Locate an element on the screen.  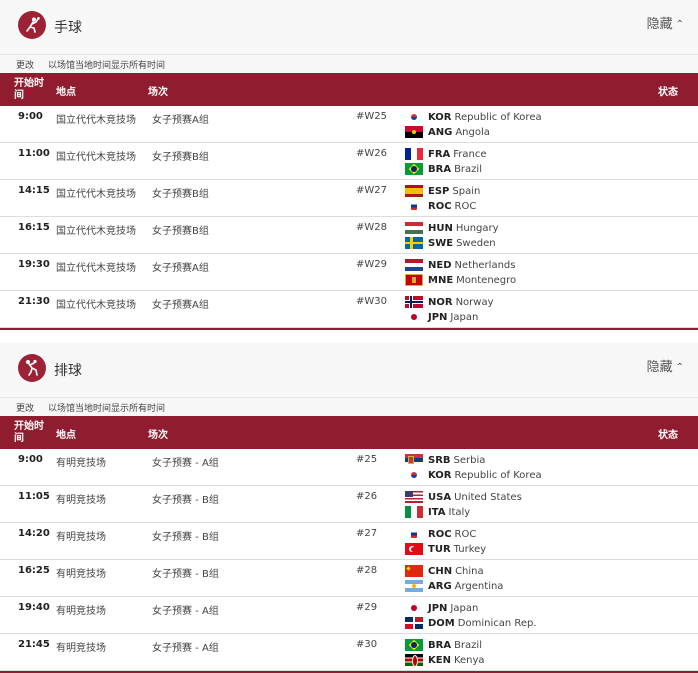
table-row: 21:30 国立代代木竞技场 女子预赛A组 #W30 NOR Norway JPN Japan is located at coordinates (349, 309).